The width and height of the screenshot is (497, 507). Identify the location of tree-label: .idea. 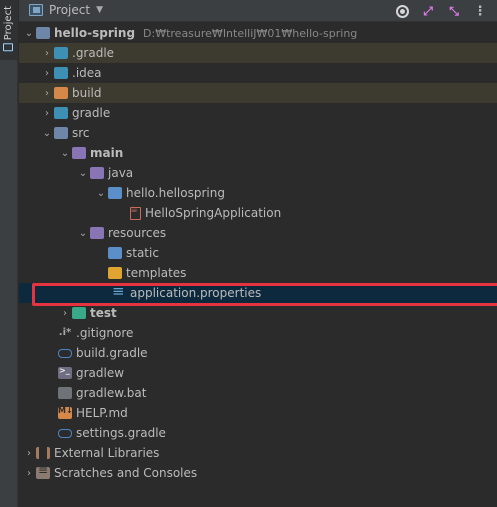
(87, 73).